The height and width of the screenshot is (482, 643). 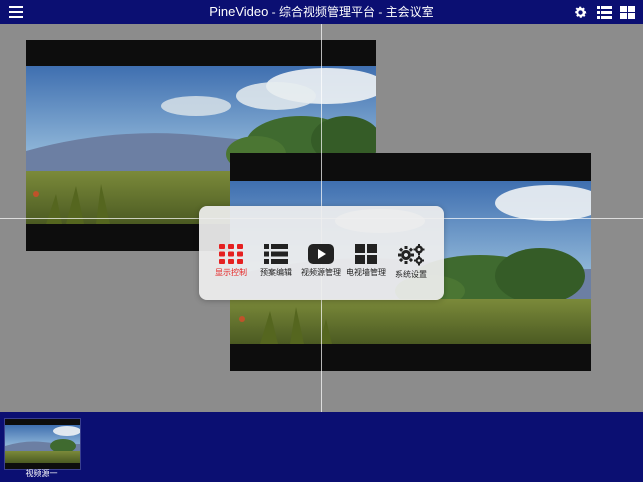 I want to click on menu-item-label: 系统设置, so click(x=411, y=274).